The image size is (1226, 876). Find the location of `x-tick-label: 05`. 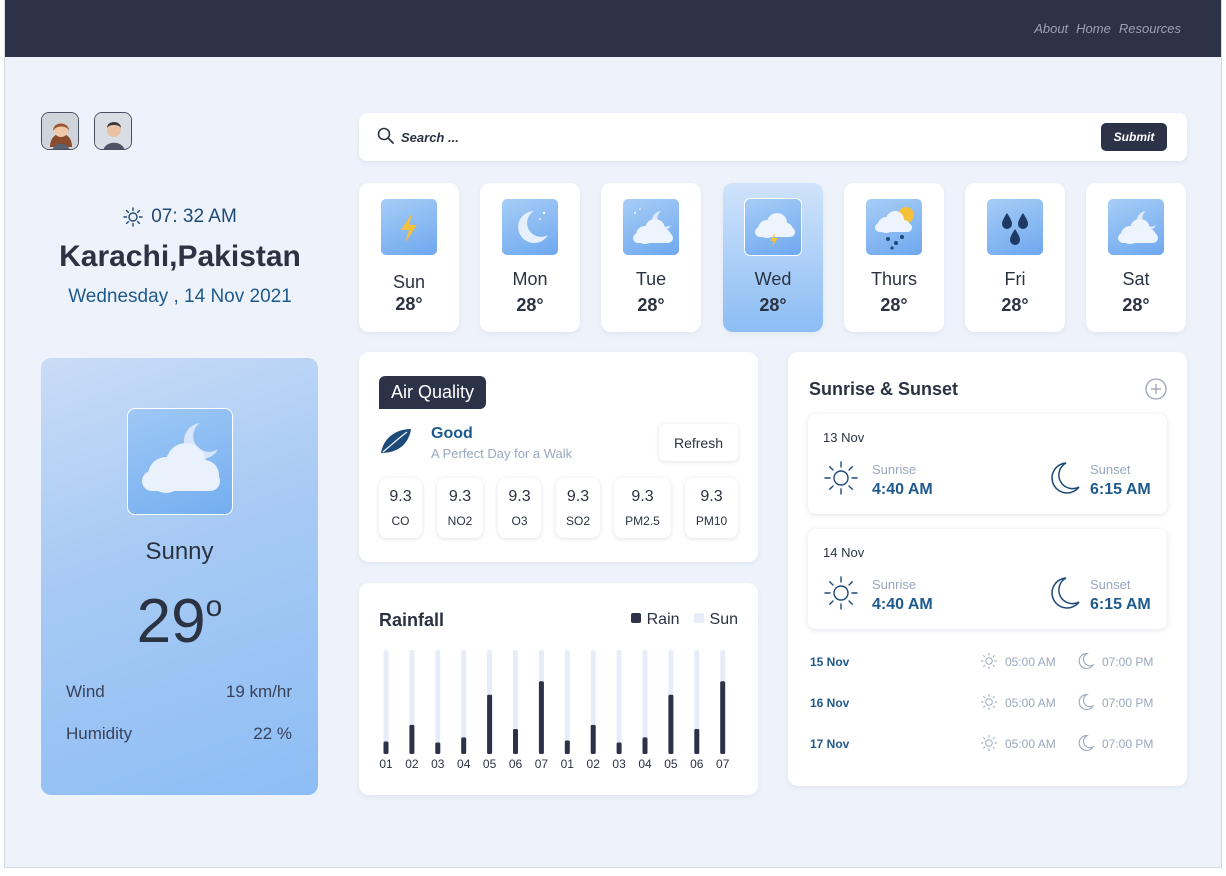

x-tick-label: 05 is located at coordinates (490, 764).